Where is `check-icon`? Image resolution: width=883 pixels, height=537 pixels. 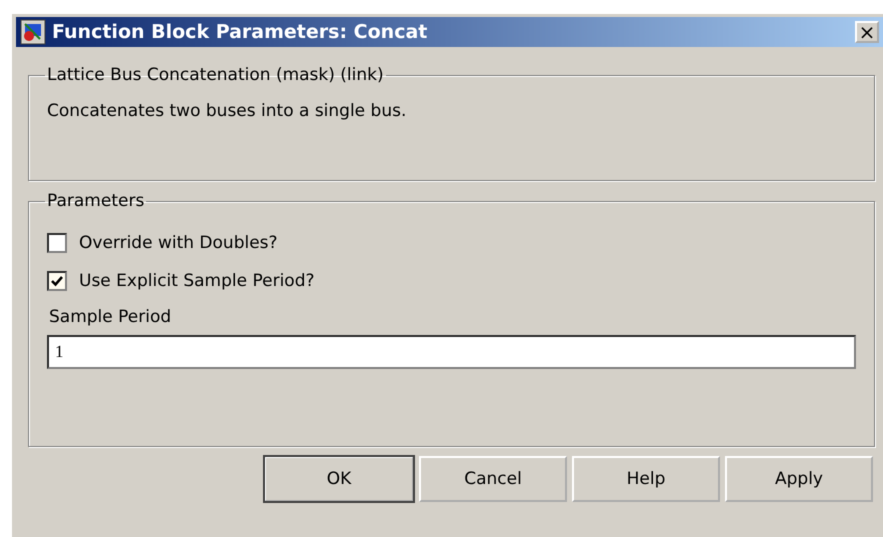
check-icon is located at coordinates (57, 281).